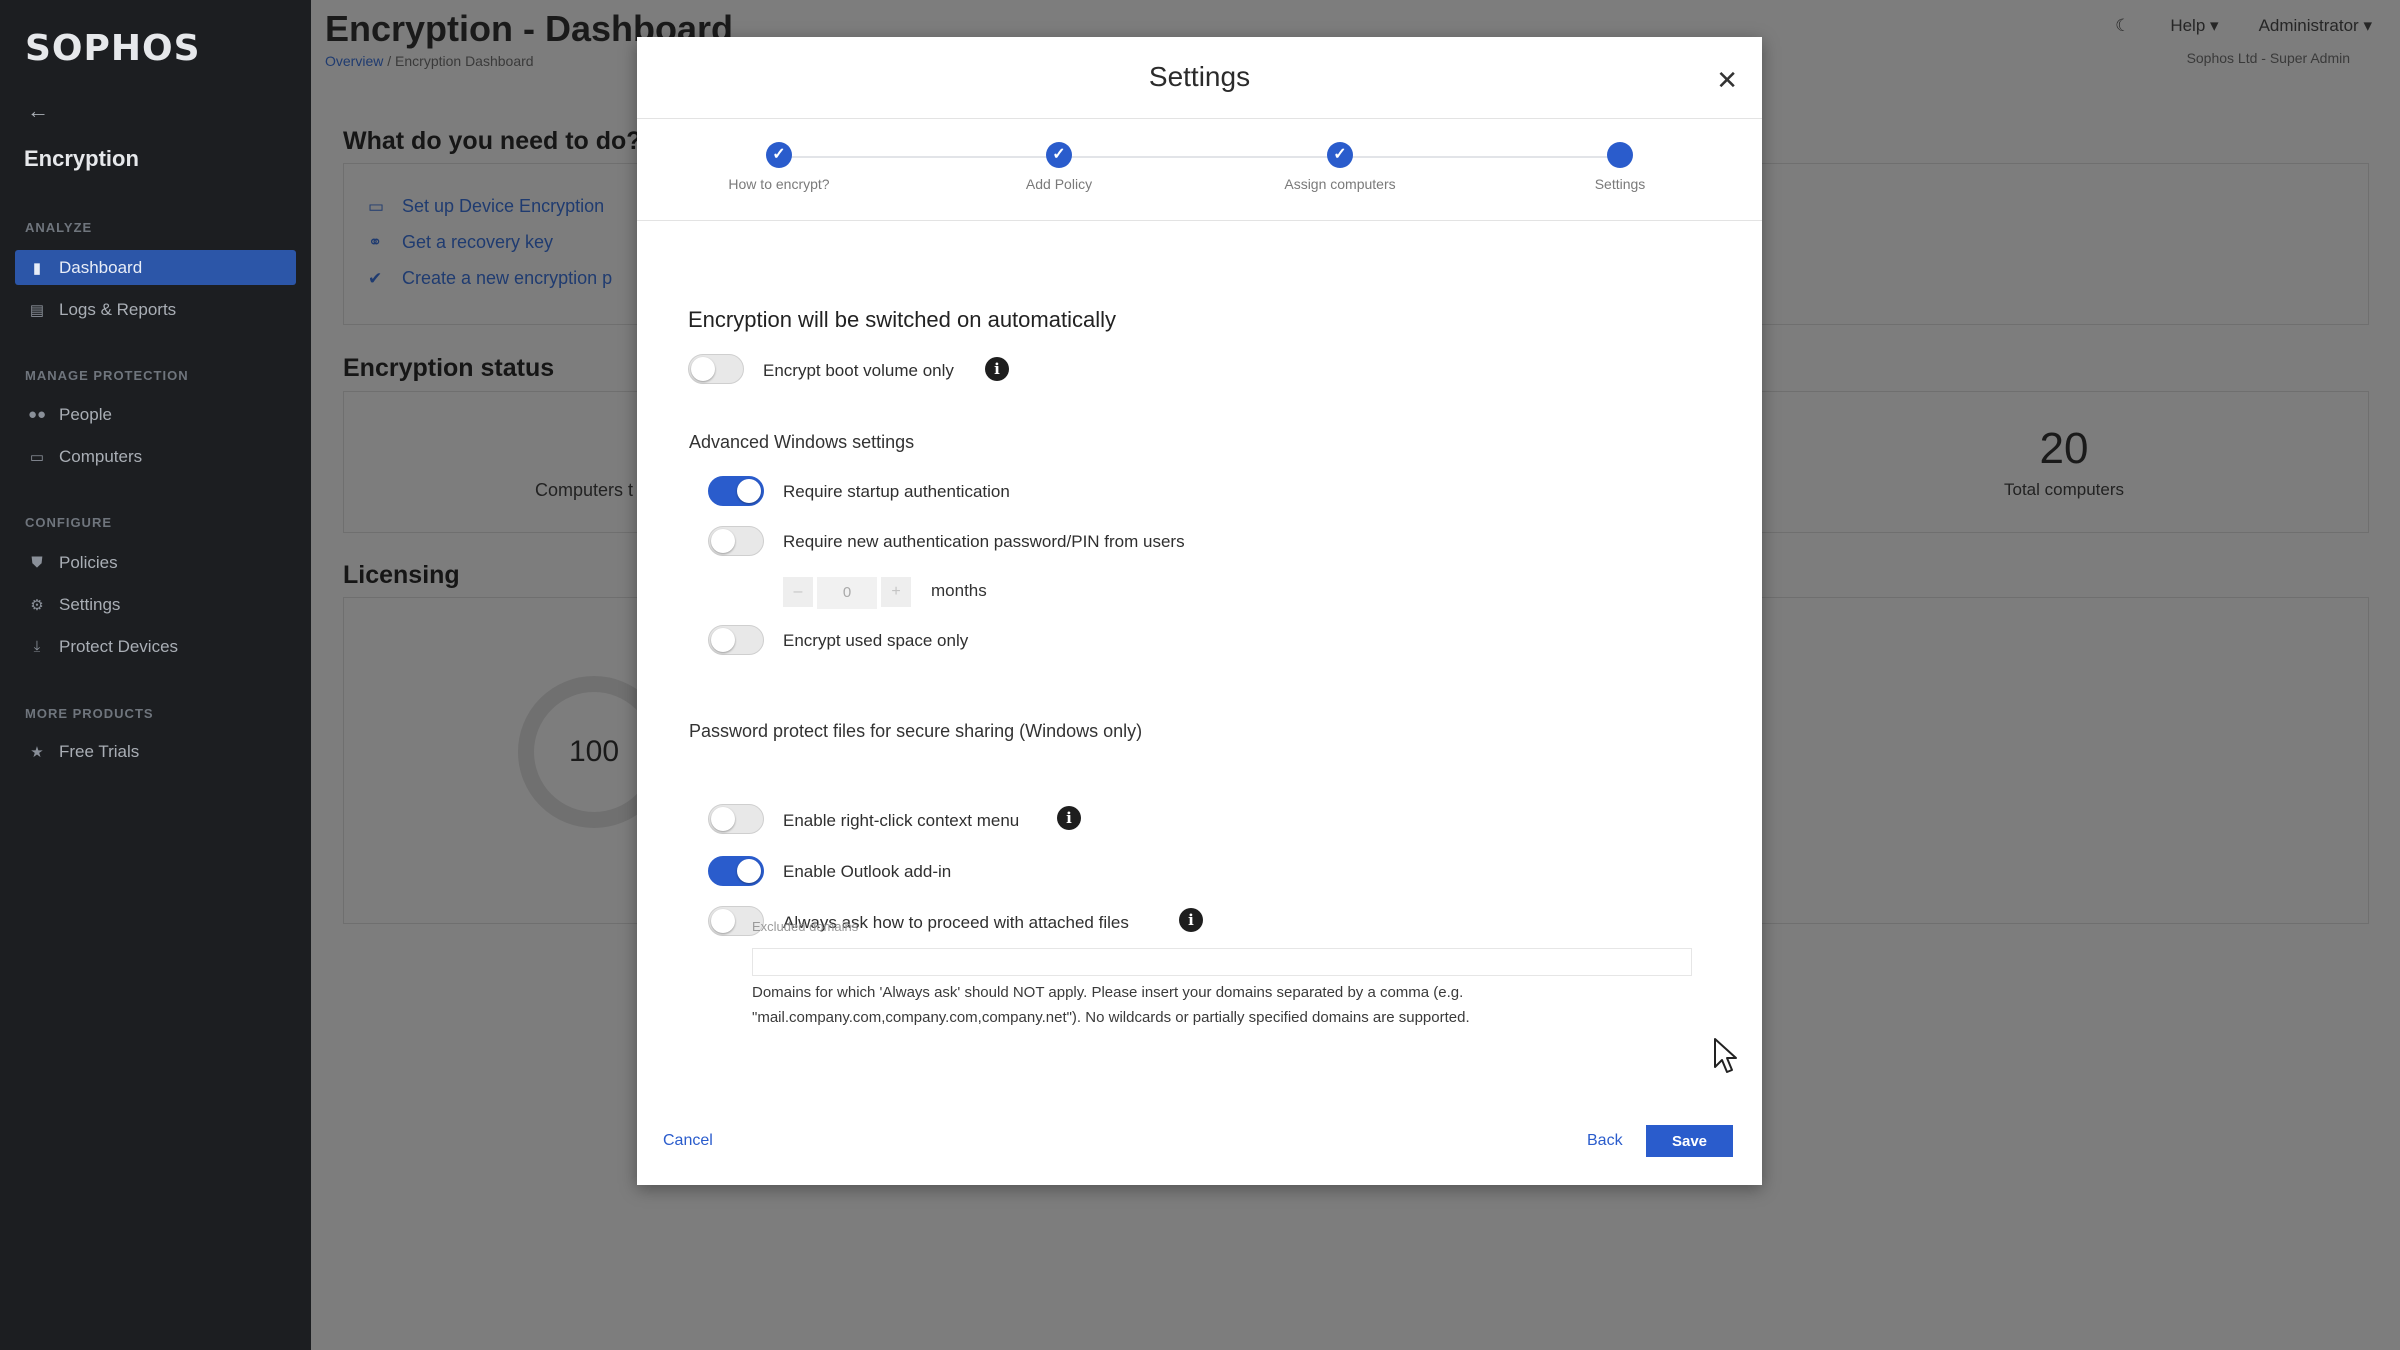 The width and height of the screenshot is (2400, 1350). What do you see at coordinates (119, 646) in the screenshot?
I see `sidebar-item-label: Protect Devices` at bounding box center [119, 646].